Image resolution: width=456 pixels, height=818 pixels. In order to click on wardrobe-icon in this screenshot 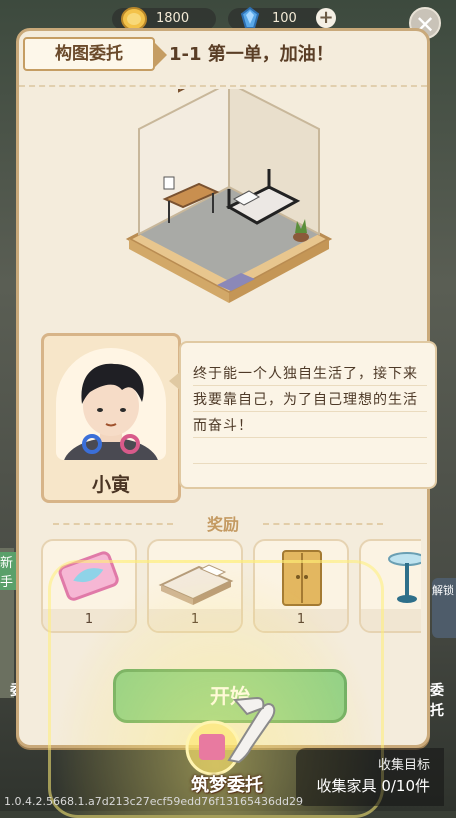, I will do `click(302, 578)`.